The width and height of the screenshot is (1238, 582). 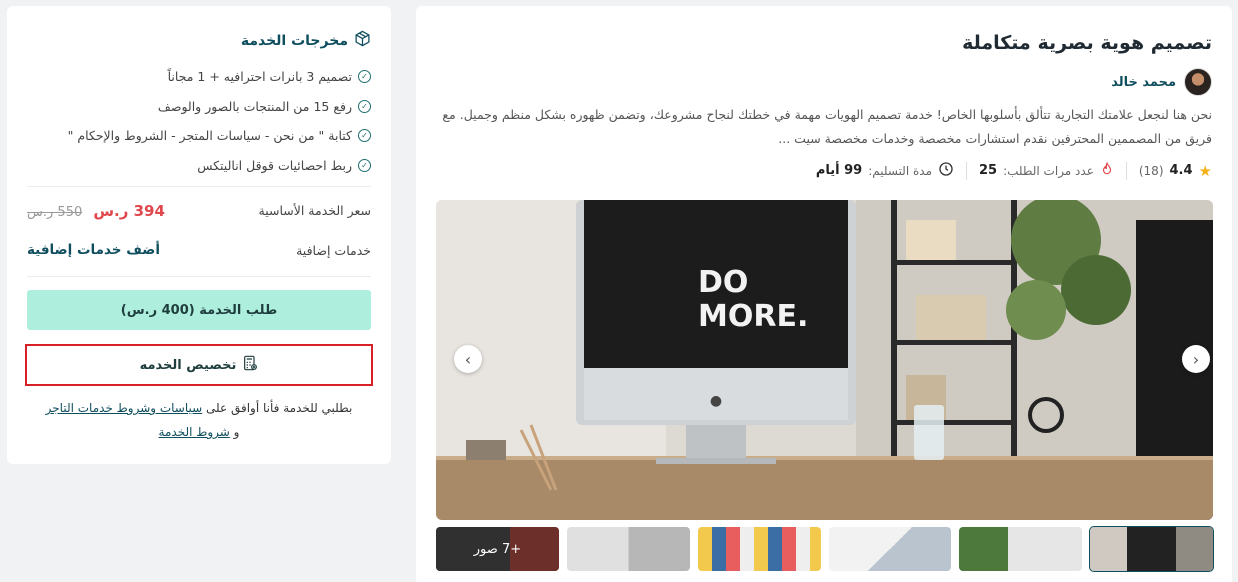 I want to click on flame-icon, so click(x=1107, y=170).